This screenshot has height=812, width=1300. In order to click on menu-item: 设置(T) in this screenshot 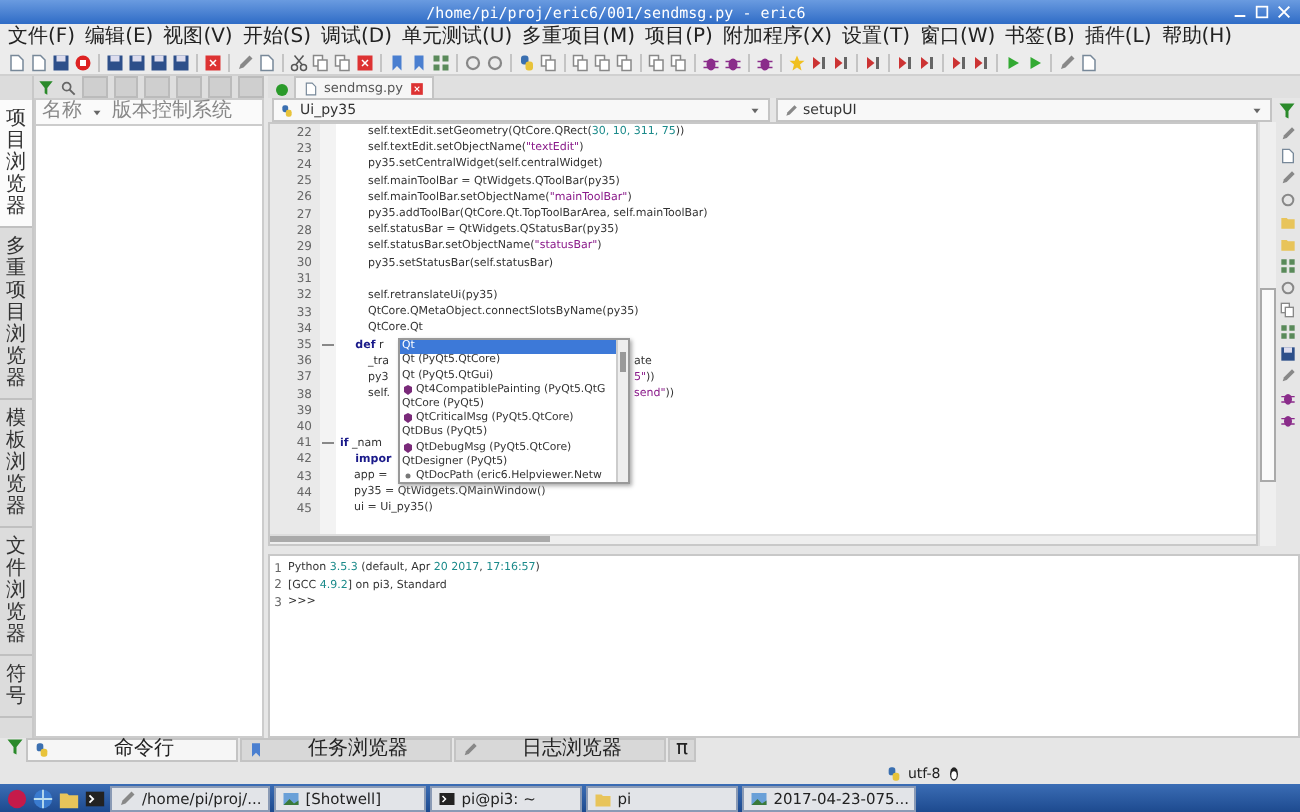, I will do `click(876, 37)`.